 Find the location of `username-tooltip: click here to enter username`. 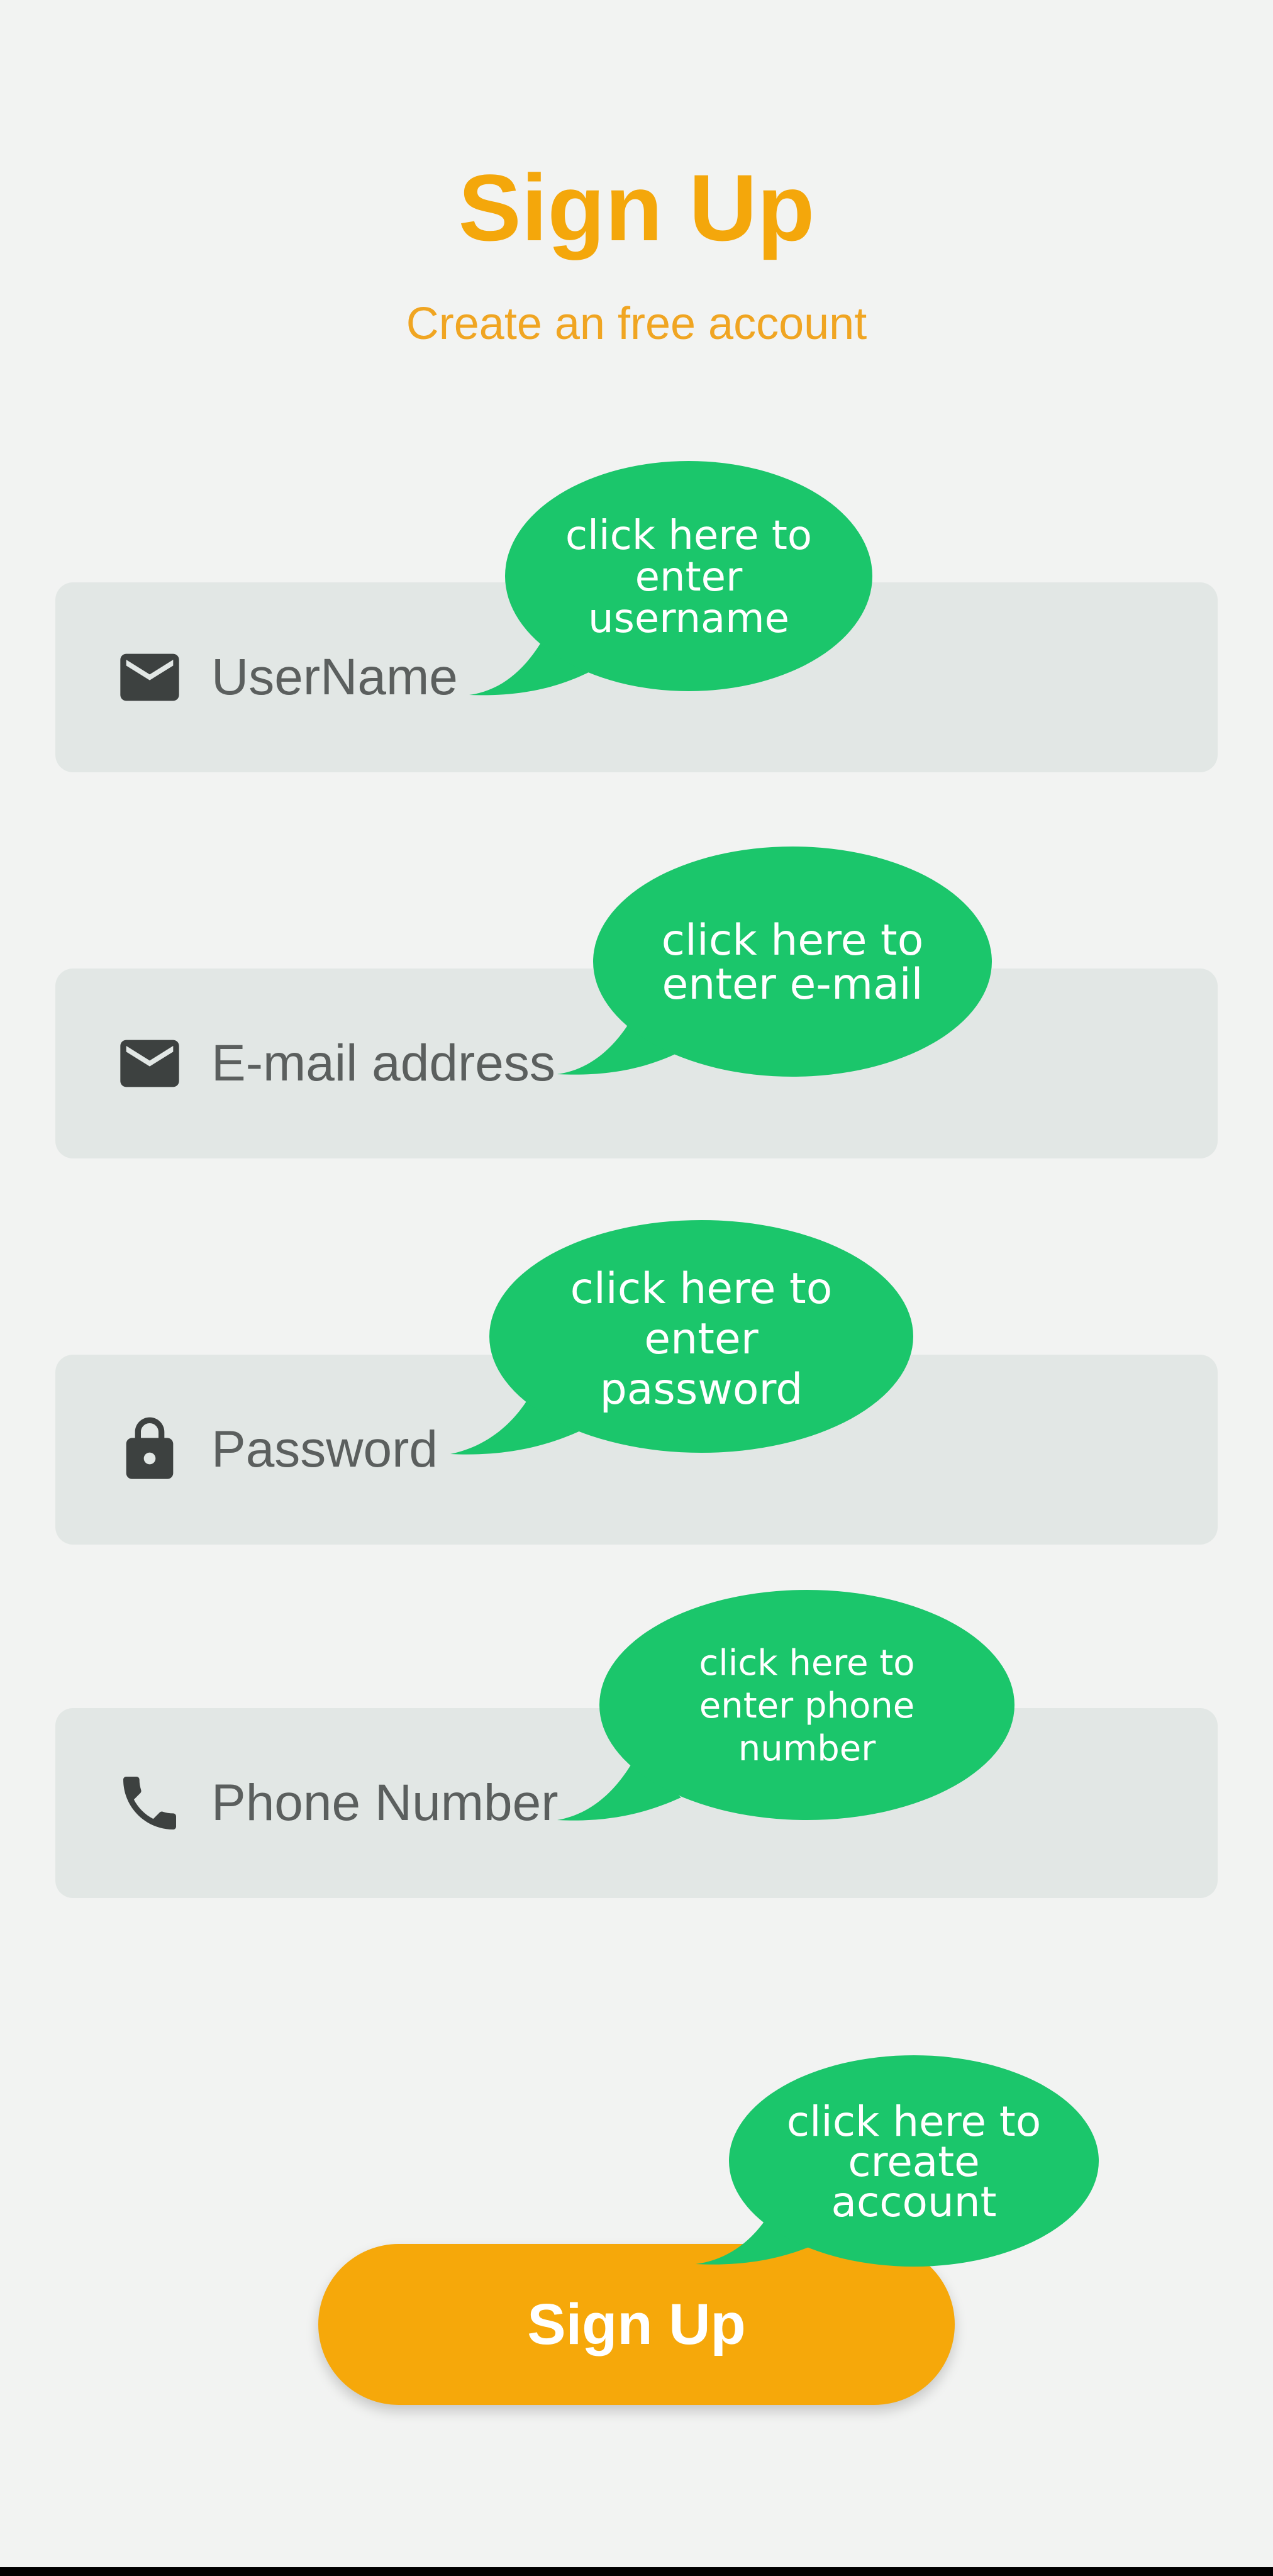

username-tooltip: click here to enter username is located at coordinates (670, 580).